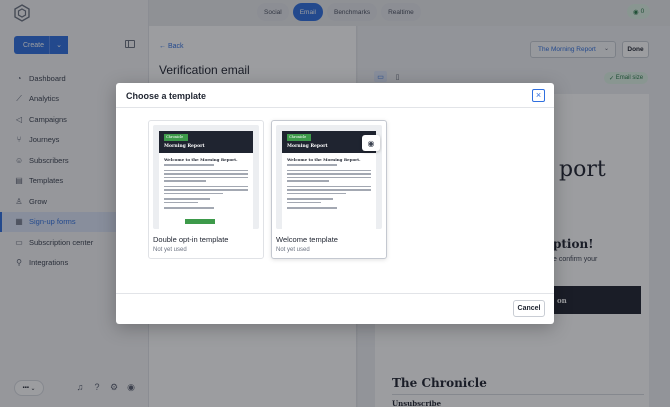  I want to click on eye-icon: ◉, so click(371, 143).